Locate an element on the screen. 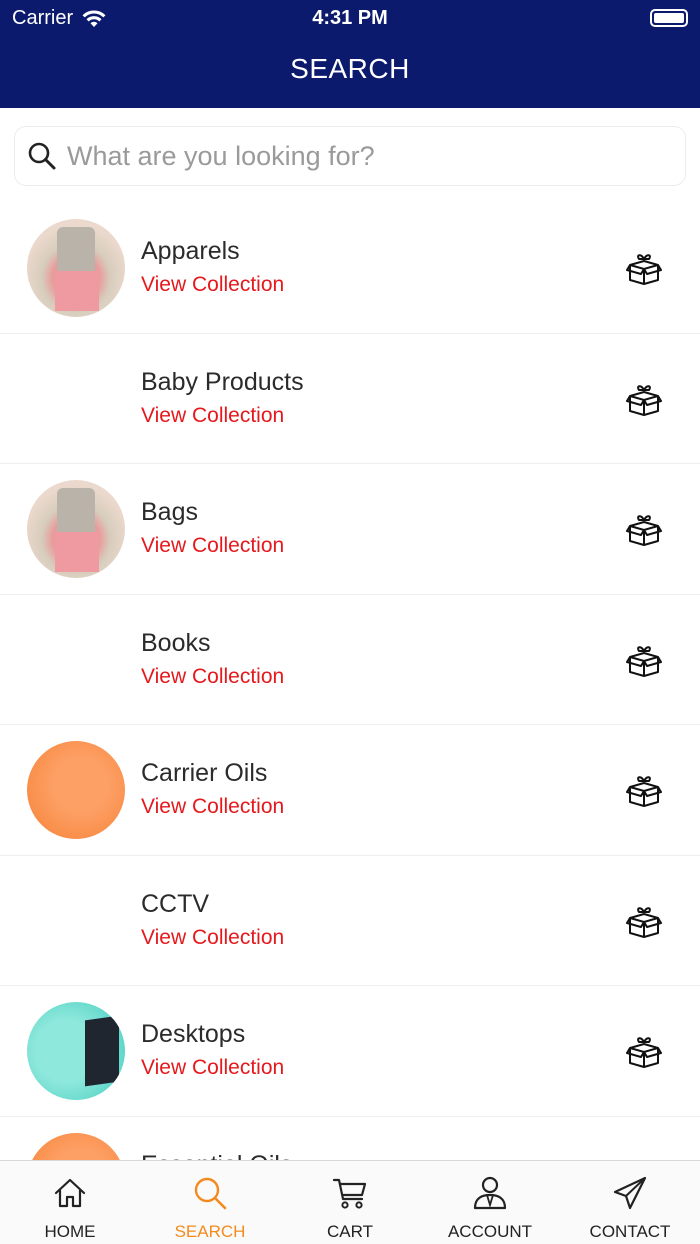  search-bar is located at coordinates (350, 156).